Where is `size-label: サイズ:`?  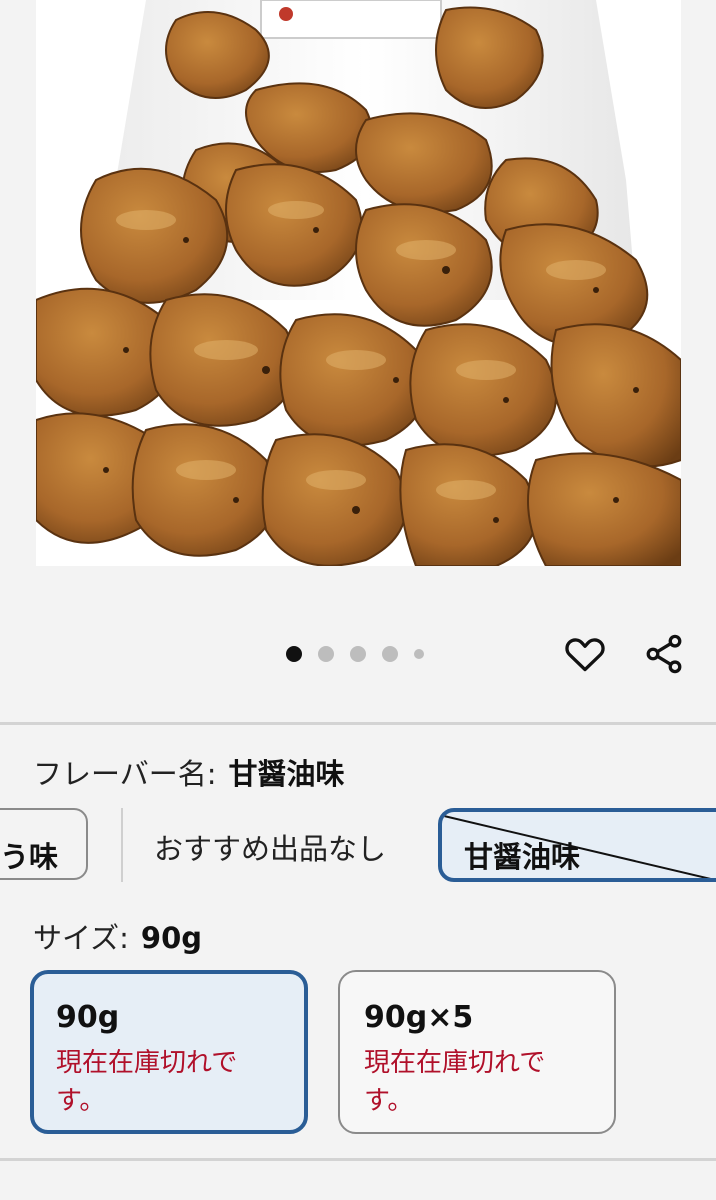 size-label: サイズ: is located at coordinates (81, 938).